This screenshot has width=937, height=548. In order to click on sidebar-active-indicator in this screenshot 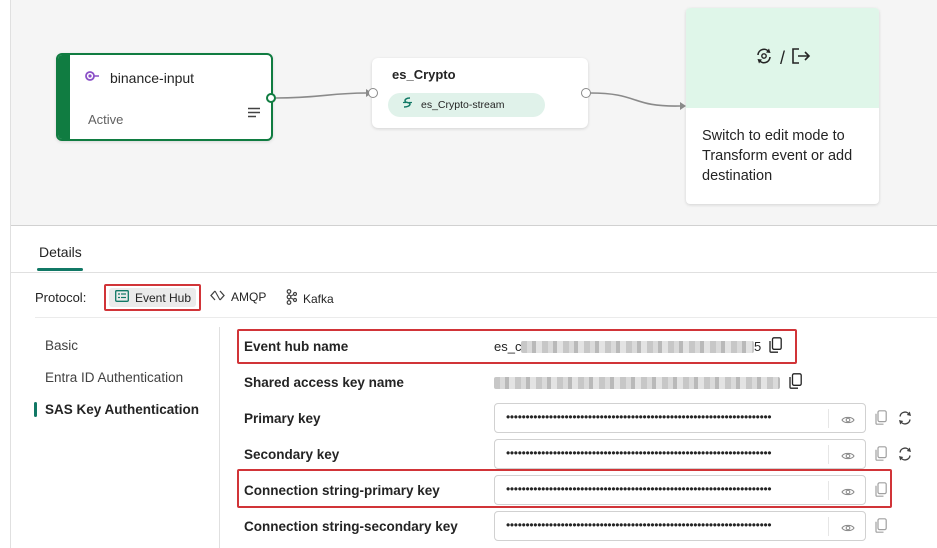, I will do `click(35, 409)`.